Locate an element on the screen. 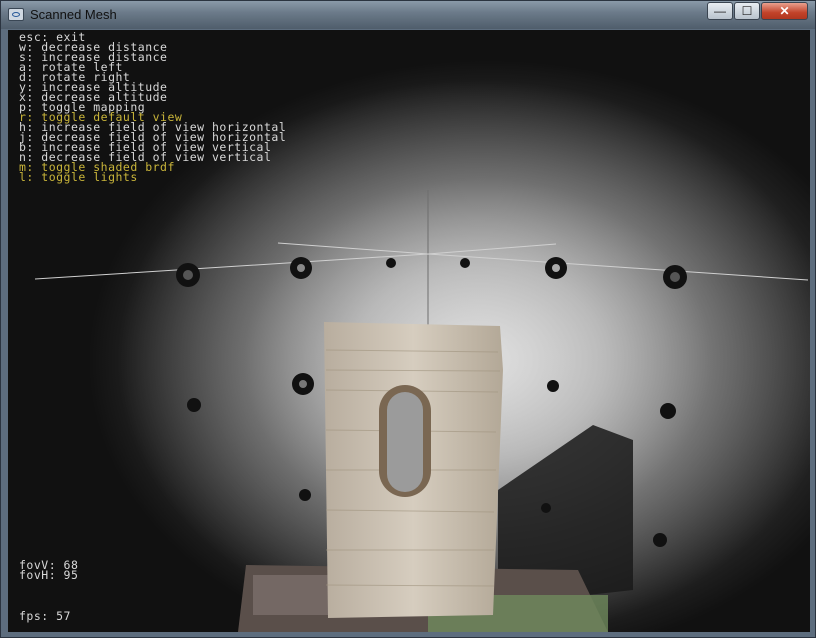  title-bar: Scanned Mesh — ☐ ✕ is located at coordinates (408, 15).